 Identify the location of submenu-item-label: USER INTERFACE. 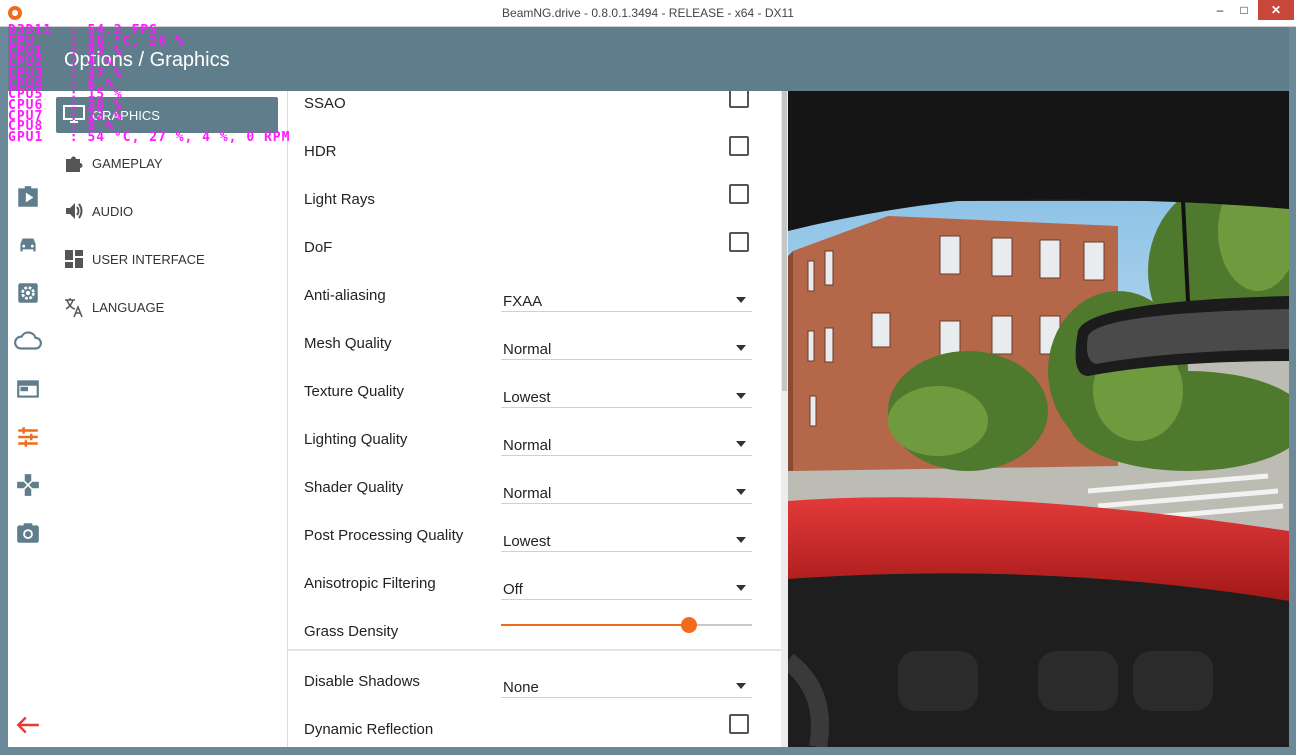
(148, 259).